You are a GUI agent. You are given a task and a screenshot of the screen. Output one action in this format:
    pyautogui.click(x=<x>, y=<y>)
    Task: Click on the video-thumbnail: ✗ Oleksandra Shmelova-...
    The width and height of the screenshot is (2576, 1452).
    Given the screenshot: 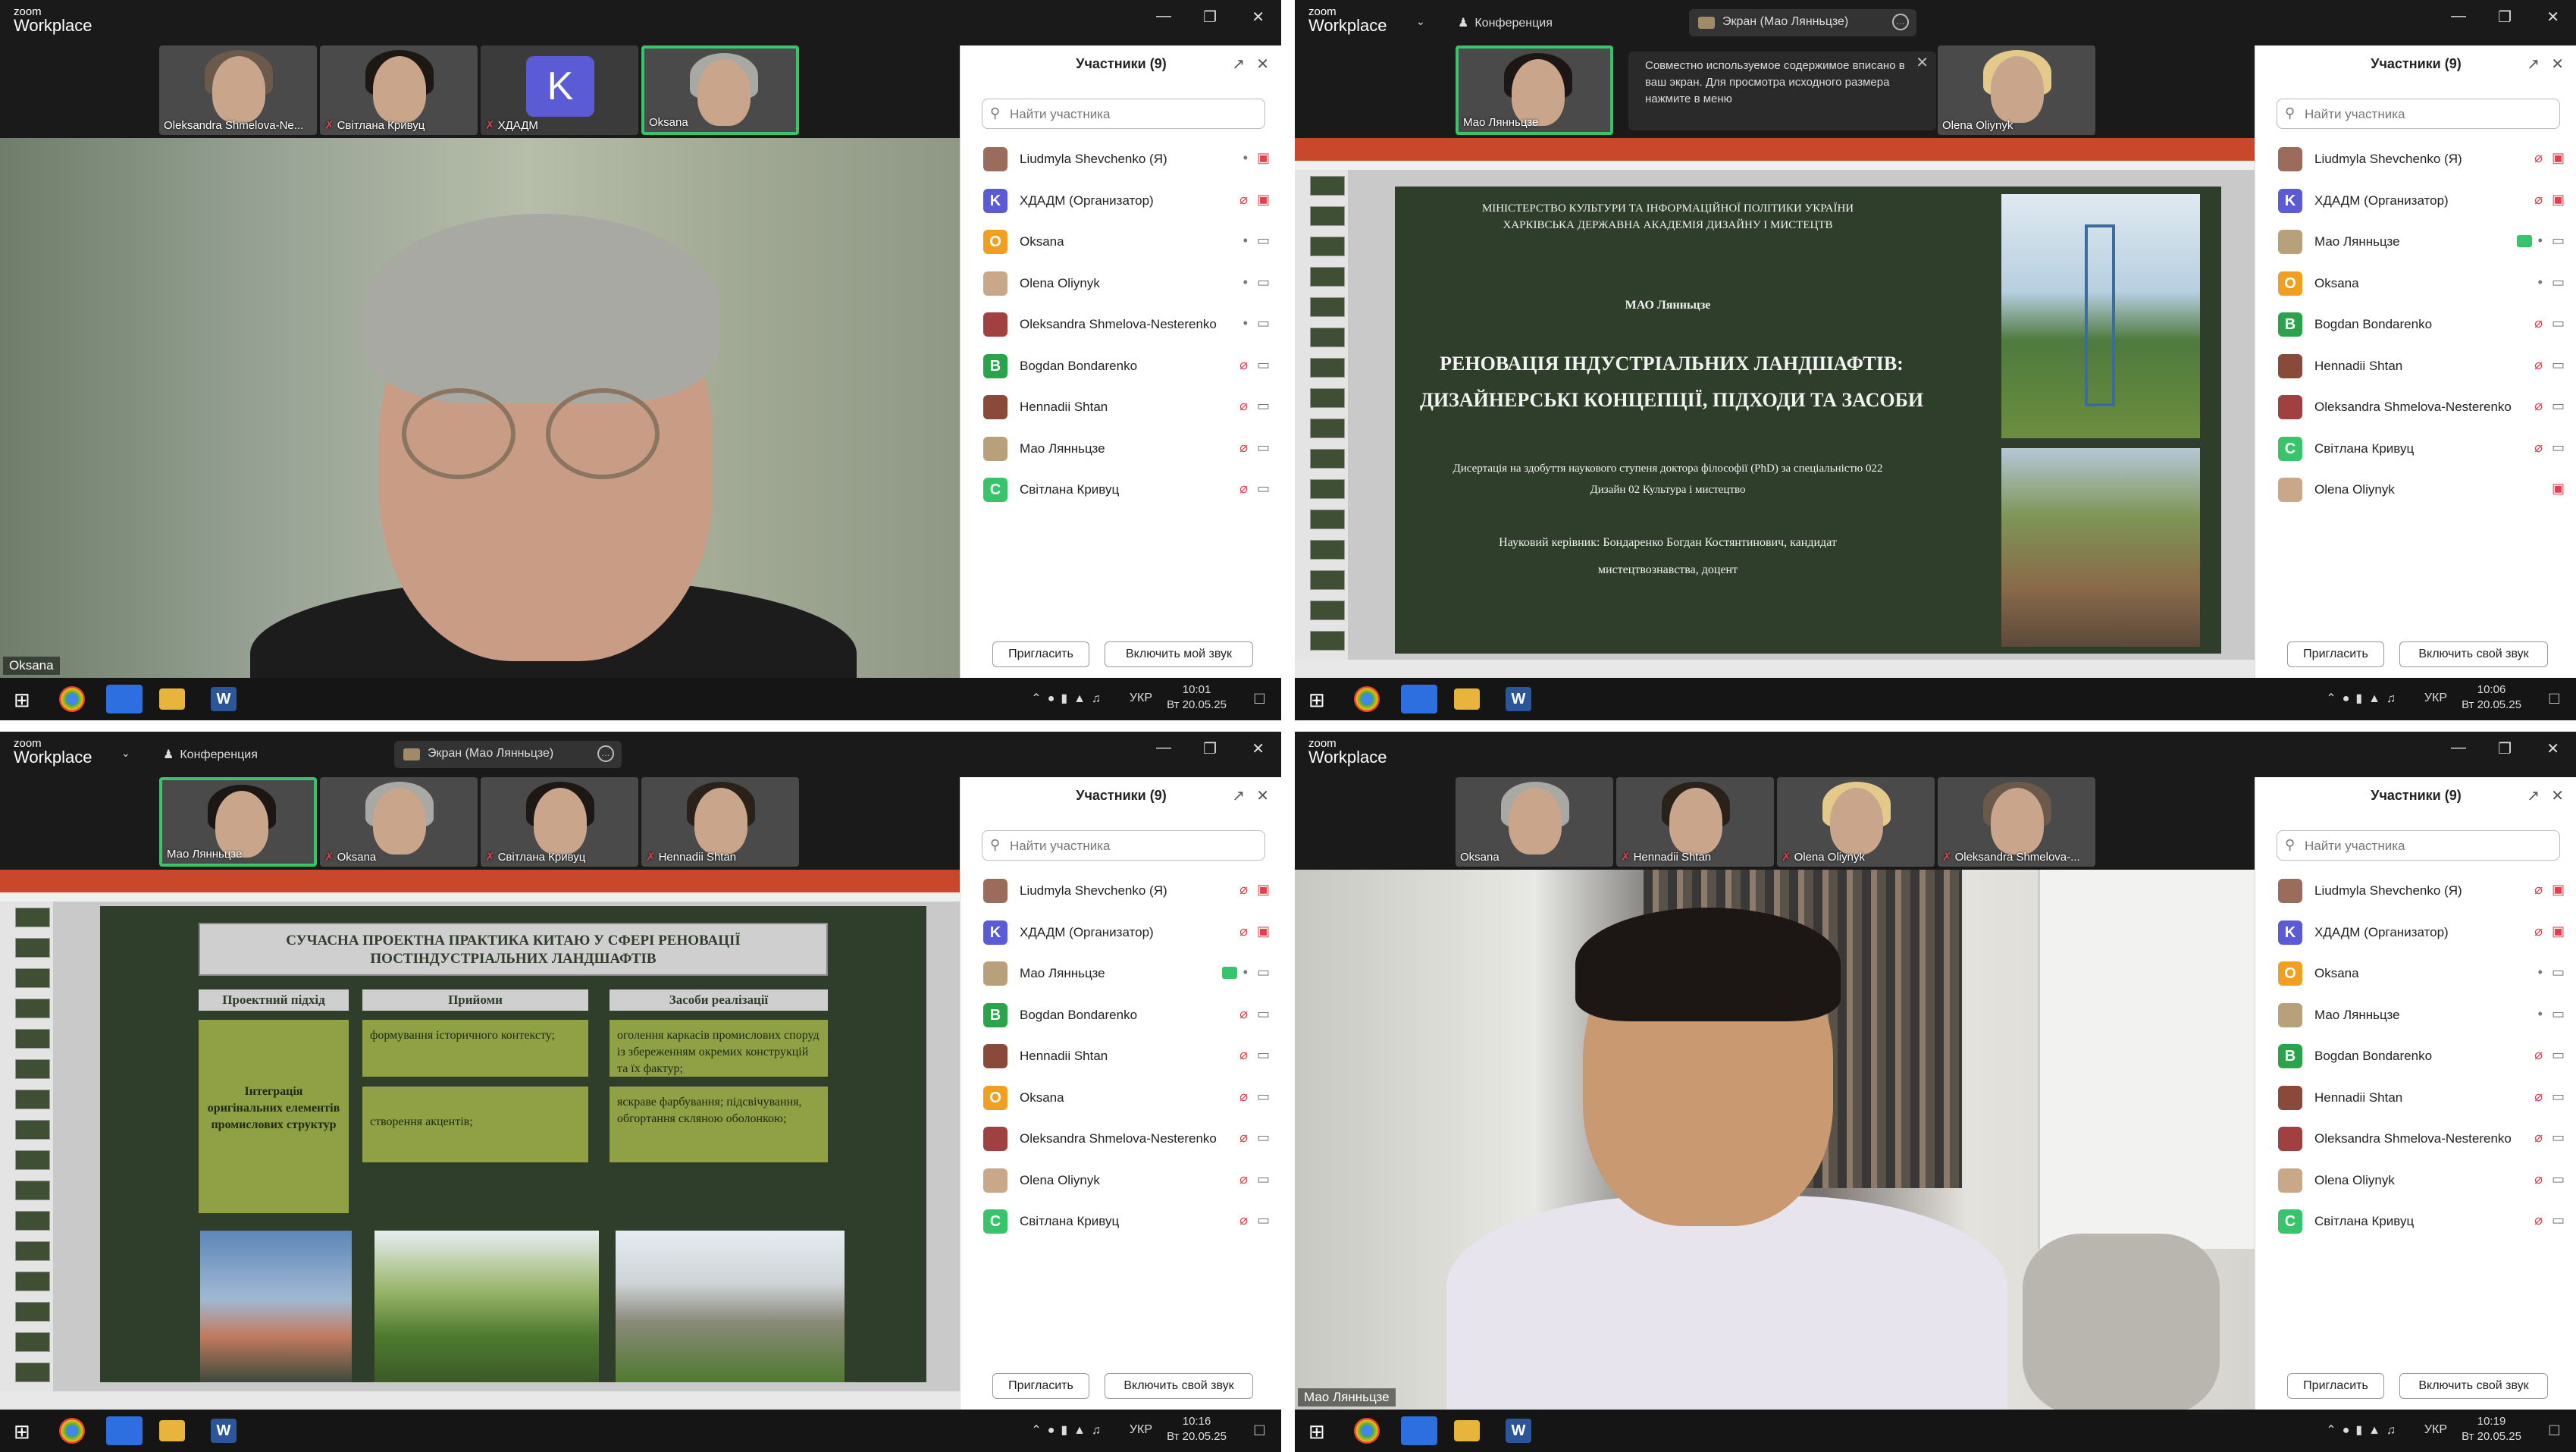 What is the action you would take?
    pyautogui.click(x=2017, y=822)
    